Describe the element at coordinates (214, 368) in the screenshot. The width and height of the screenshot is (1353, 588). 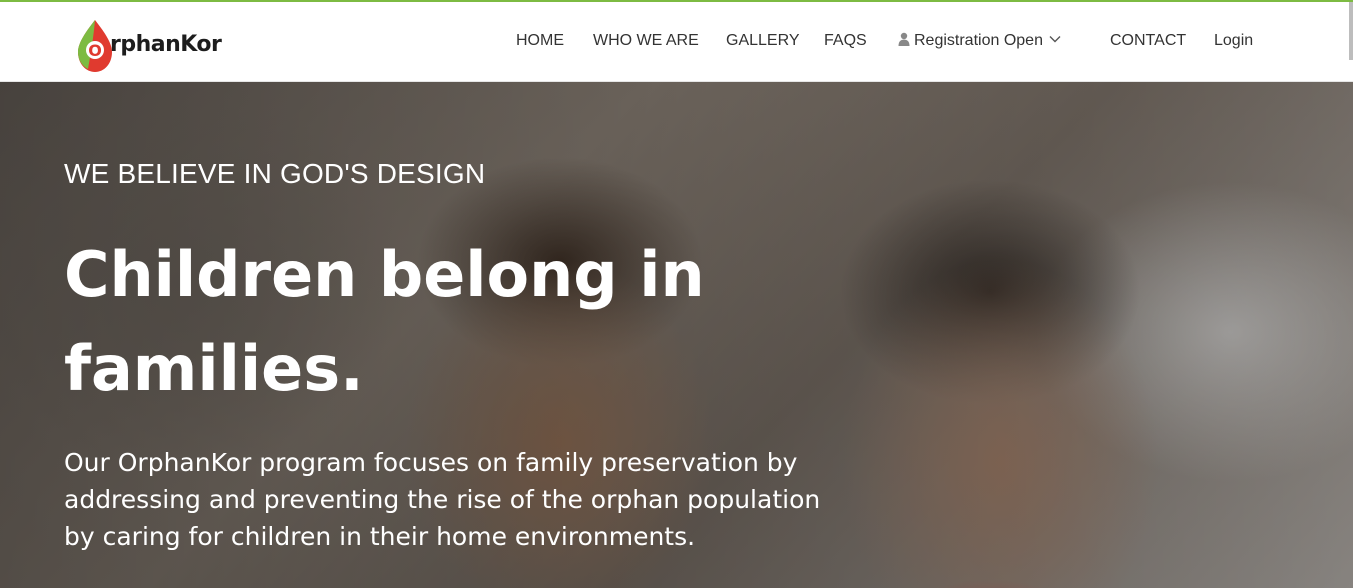
I see `hero-headline-line2: families.` at that location.